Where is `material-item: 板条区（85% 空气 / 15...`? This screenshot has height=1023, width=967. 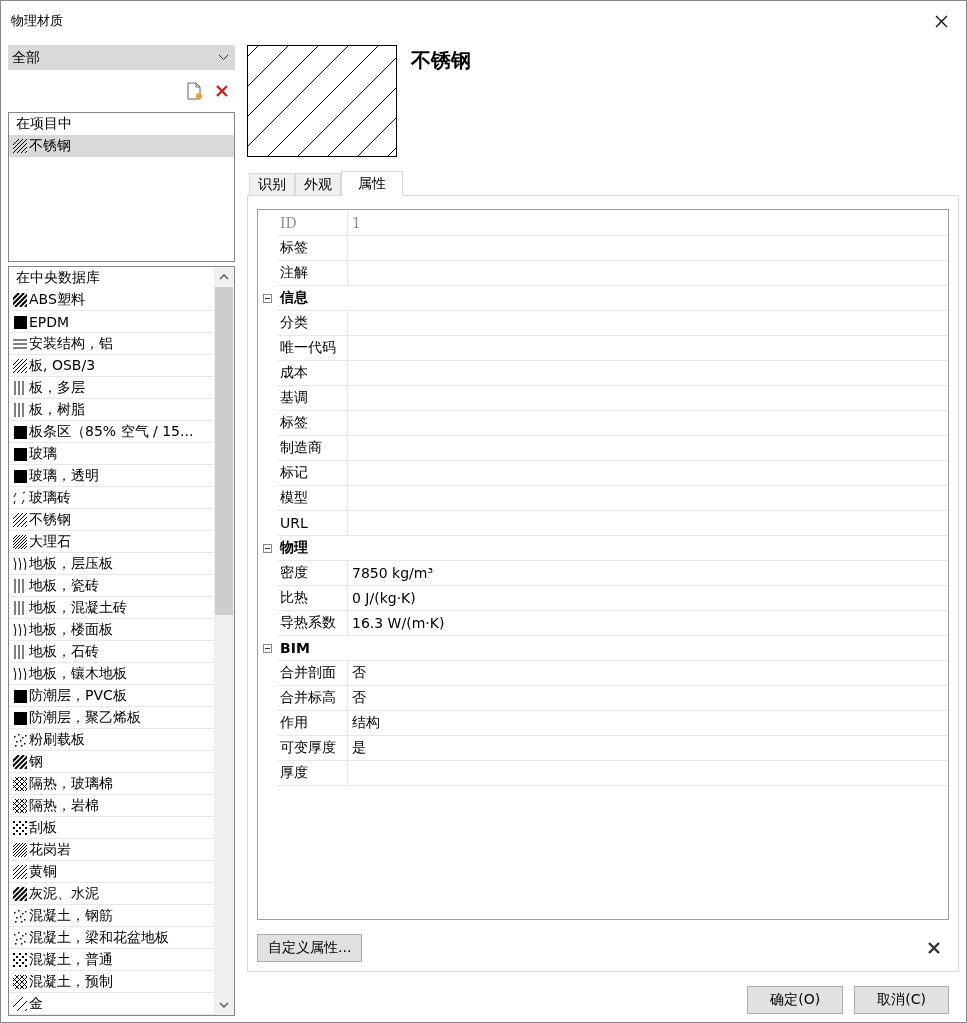
material-item: 板条区（85% 空气 / 15... is located at coordinates (111, 432).